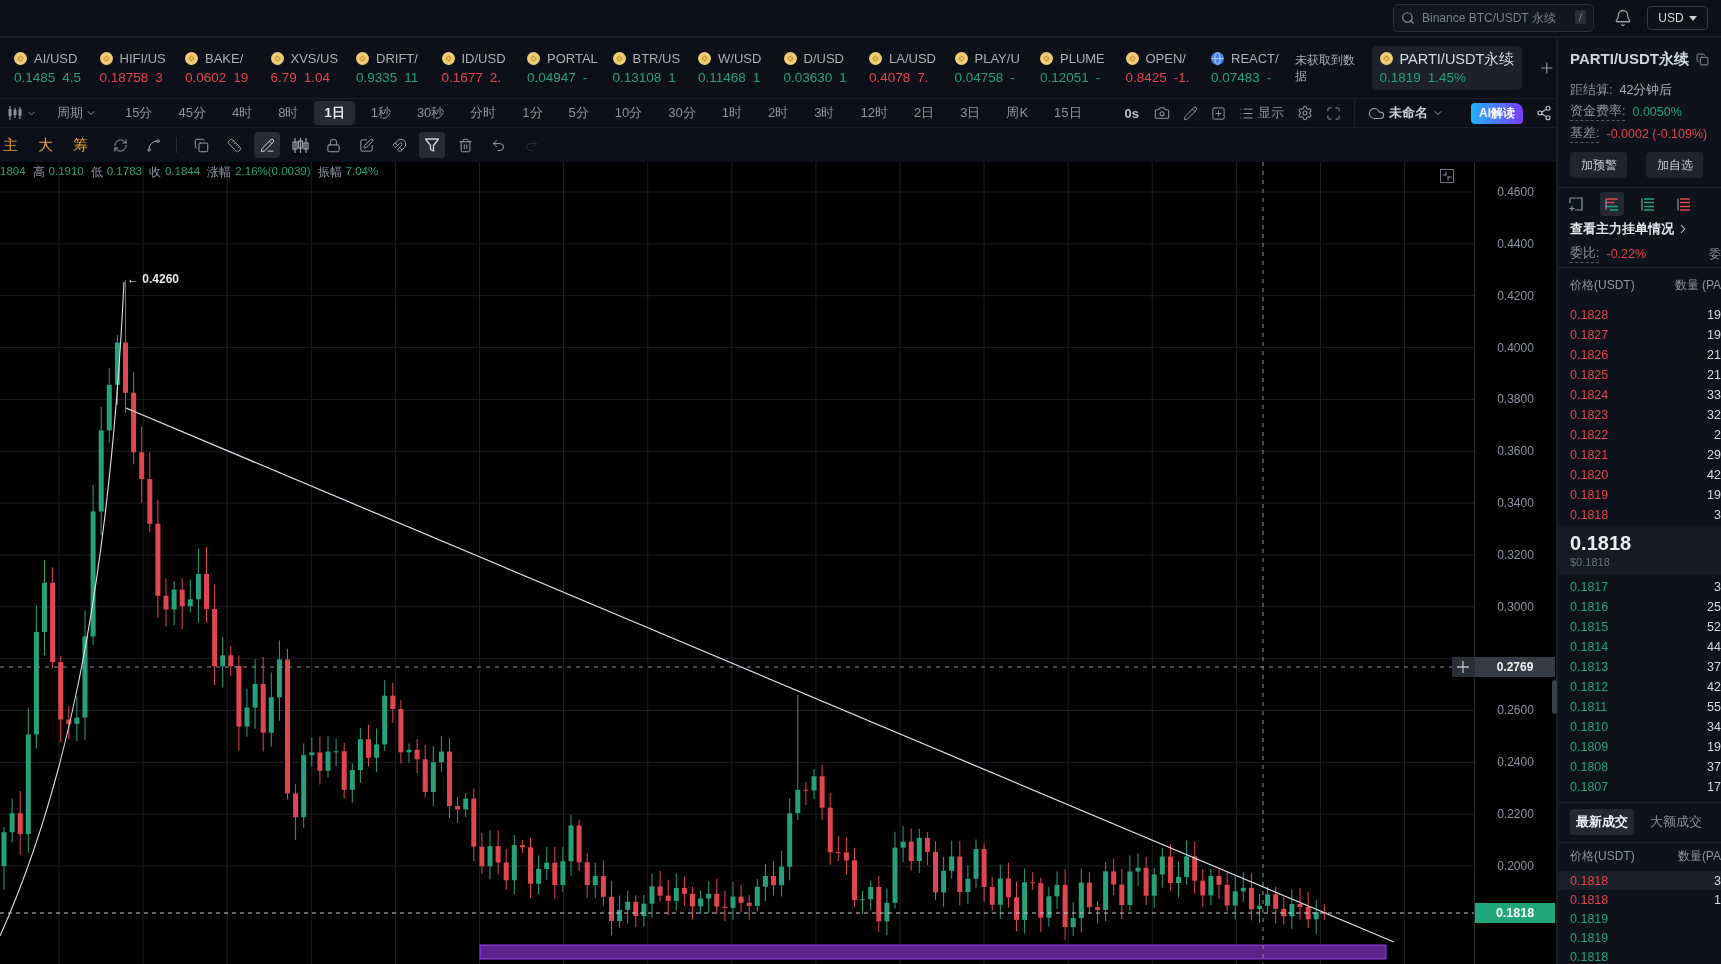 The width and height of the screenshot is (1721, 964). Describe the element at coordinates (572, 58) in the screenshot. I see `ticker-symbol: PORTAL` at that location.